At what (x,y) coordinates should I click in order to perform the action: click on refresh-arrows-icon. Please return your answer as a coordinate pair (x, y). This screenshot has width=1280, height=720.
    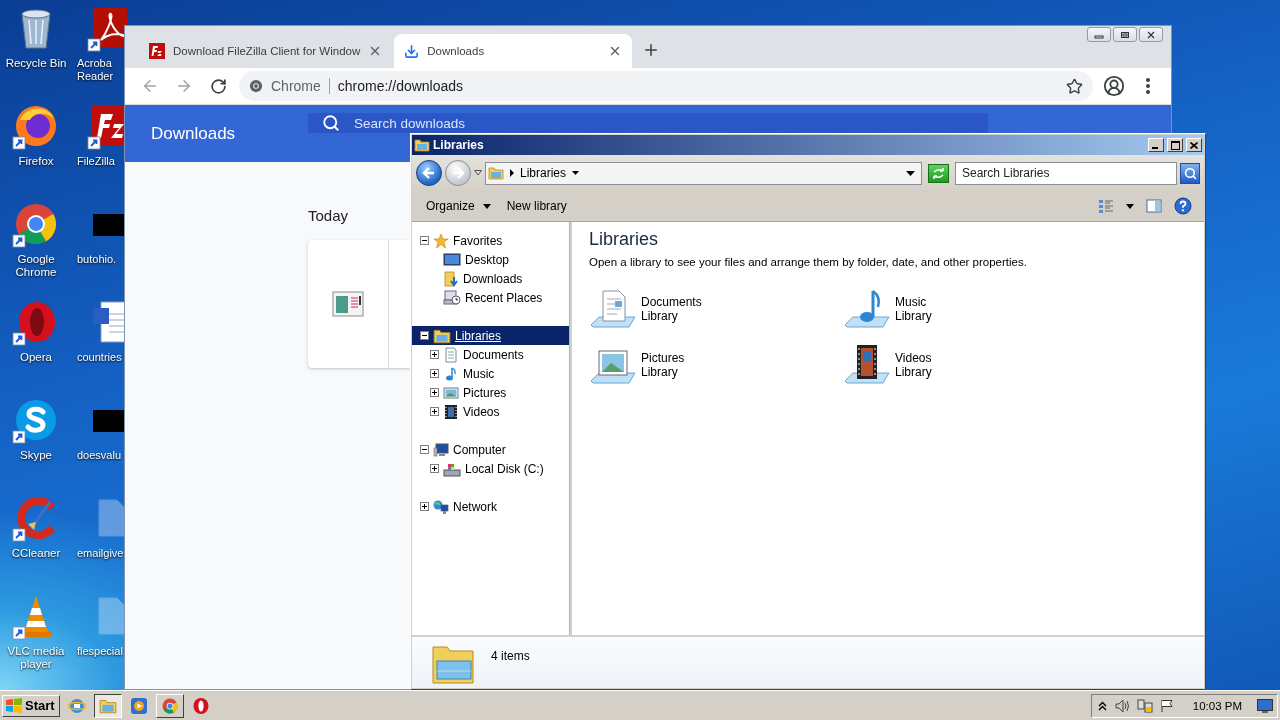
    Looking at the image, I should click on (938, 173).